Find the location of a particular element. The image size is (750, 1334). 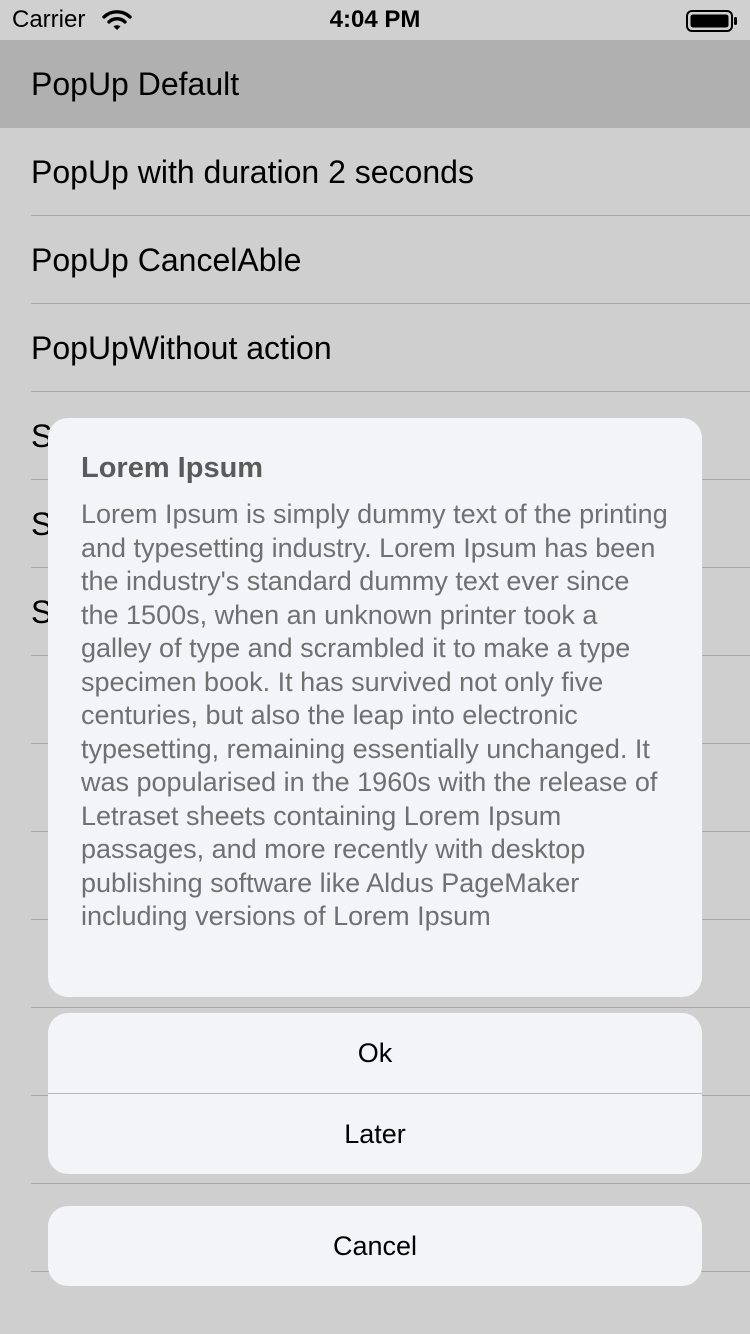

status-time: 4:04 PM is located at coordinates (375, 19).